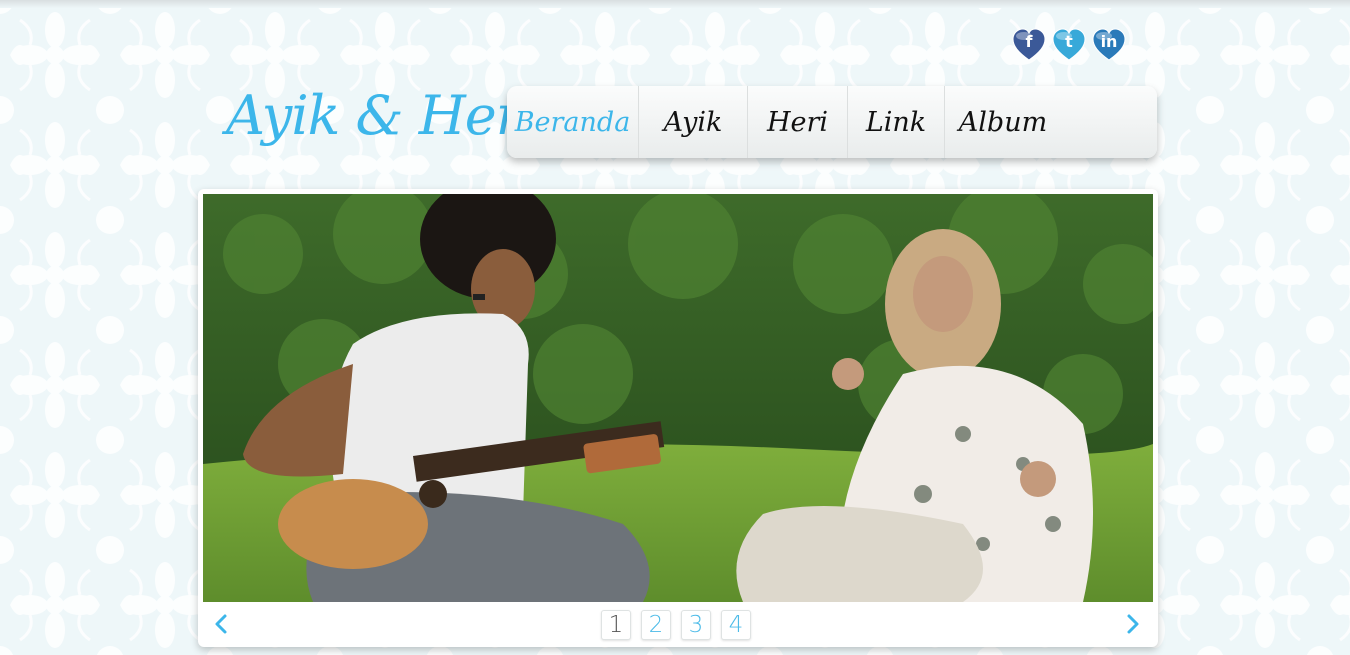 This screenshot has height=655, width=1350. I want to click on page-button-1: 1, so click(616, 625).